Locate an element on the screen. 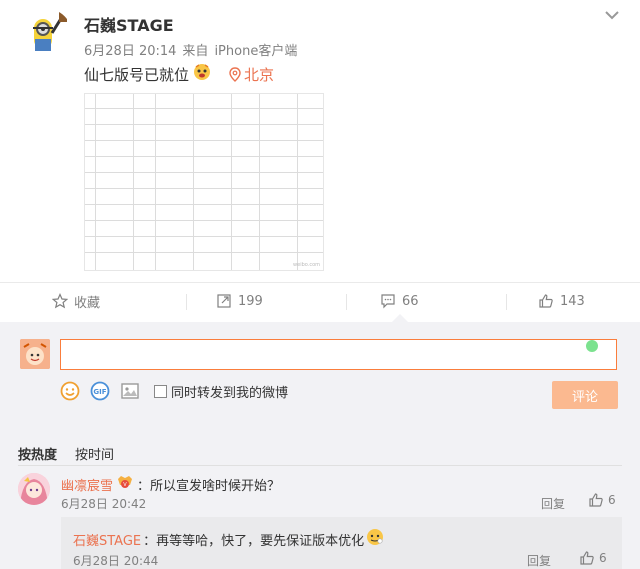 The image size is (640, 569). post-text-body: 仙七版号已就位 is located at coordinates (137, 74).